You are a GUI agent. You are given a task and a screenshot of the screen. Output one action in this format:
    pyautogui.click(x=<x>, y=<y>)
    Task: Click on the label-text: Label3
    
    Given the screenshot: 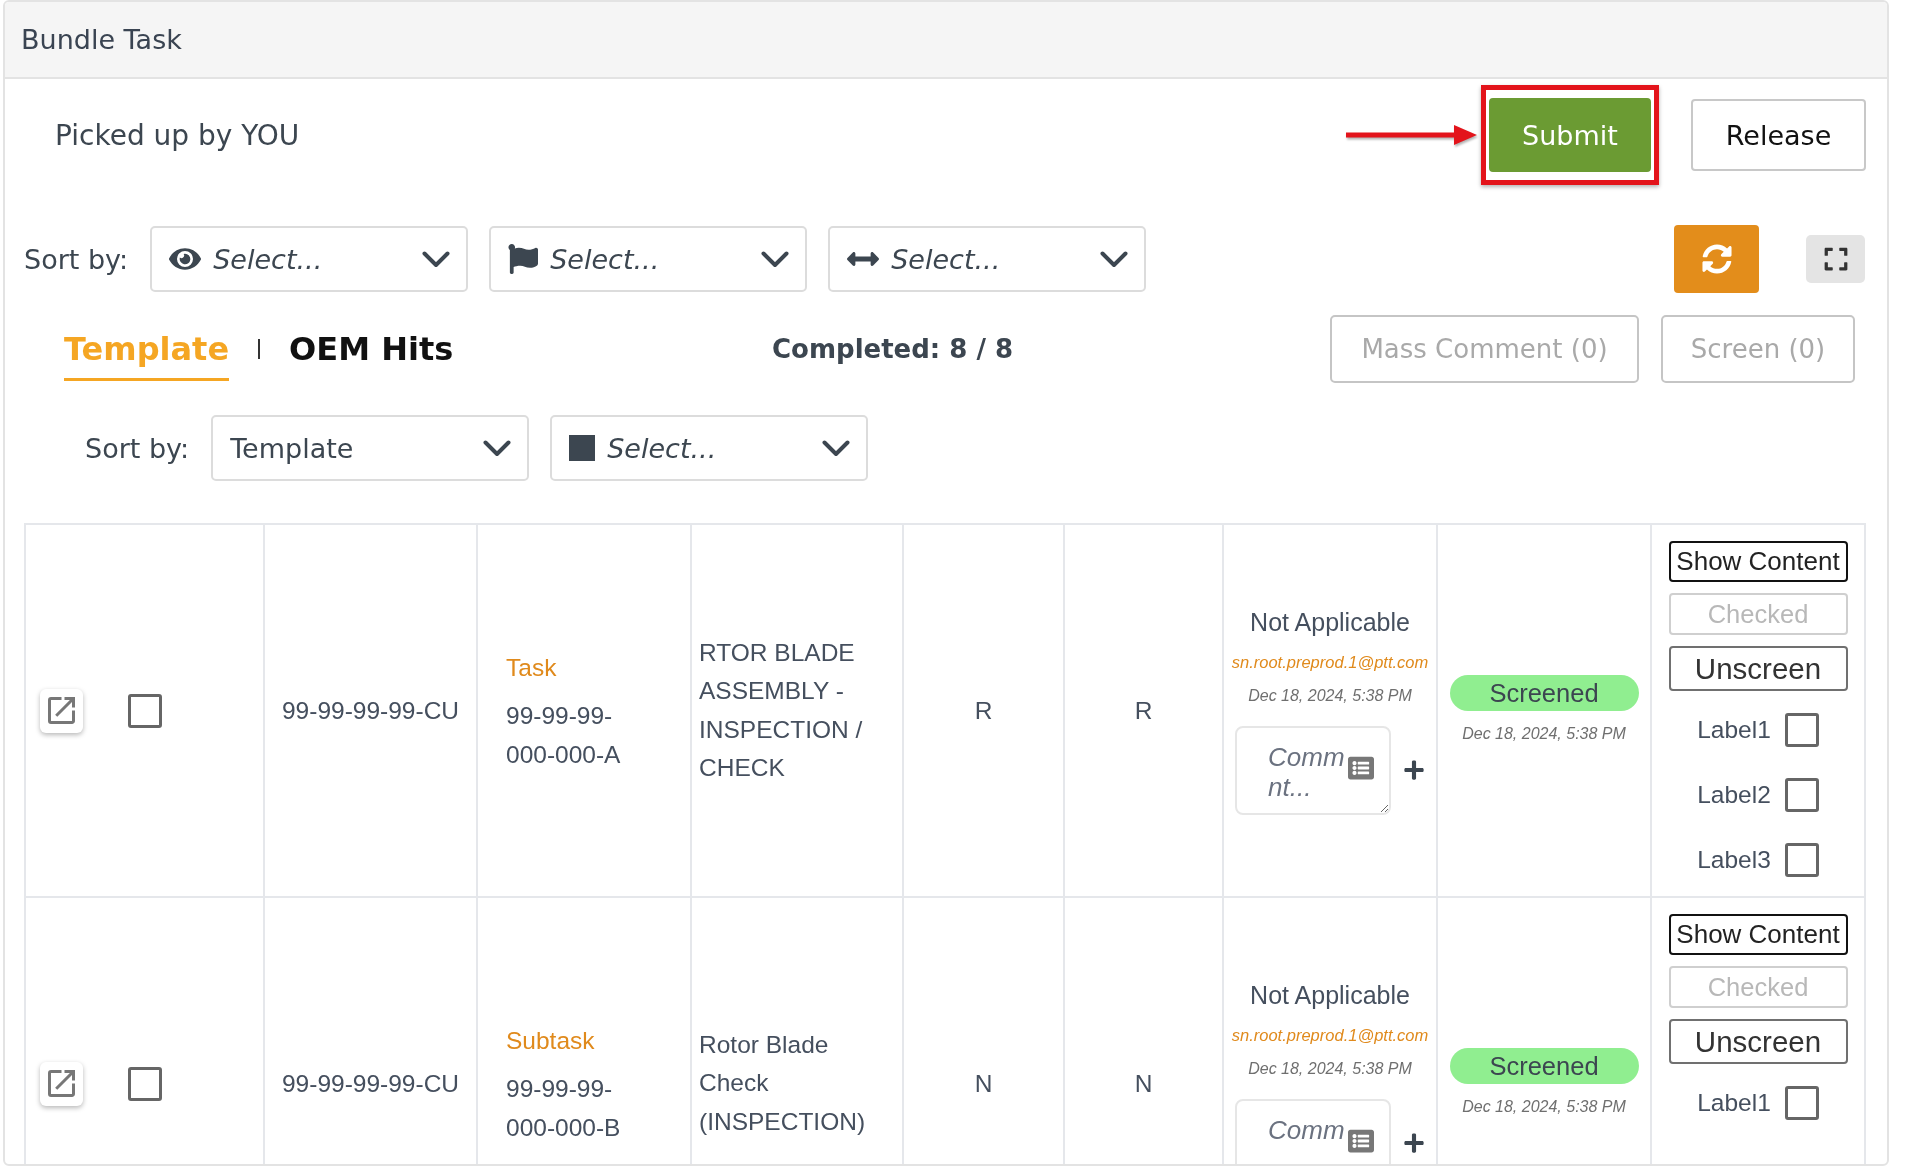 What is the action you would take?
    pyautogui.click(x=1734, y=860)
    